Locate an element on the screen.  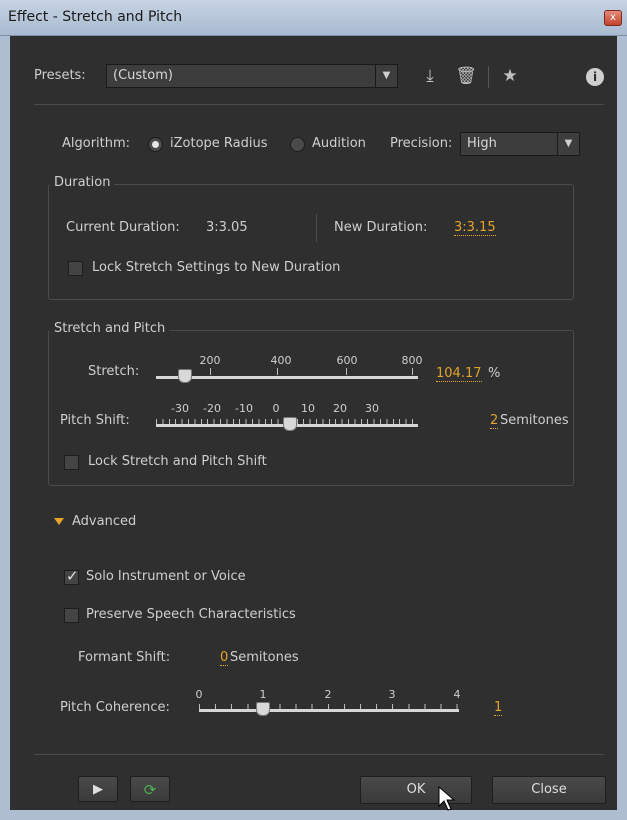
stretch-tick-600: 600 is located at coordinates (347, 360).